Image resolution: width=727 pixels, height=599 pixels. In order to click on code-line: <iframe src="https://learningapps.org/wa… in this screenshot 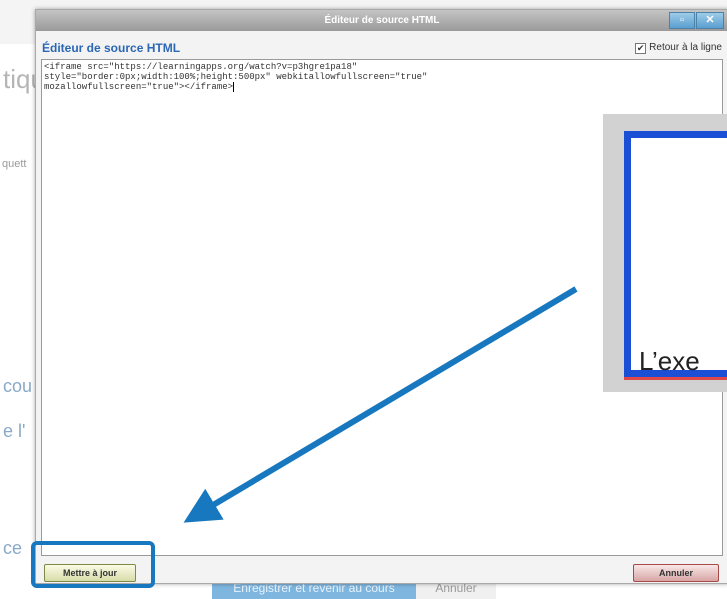, I will do `click(201, 67)`.